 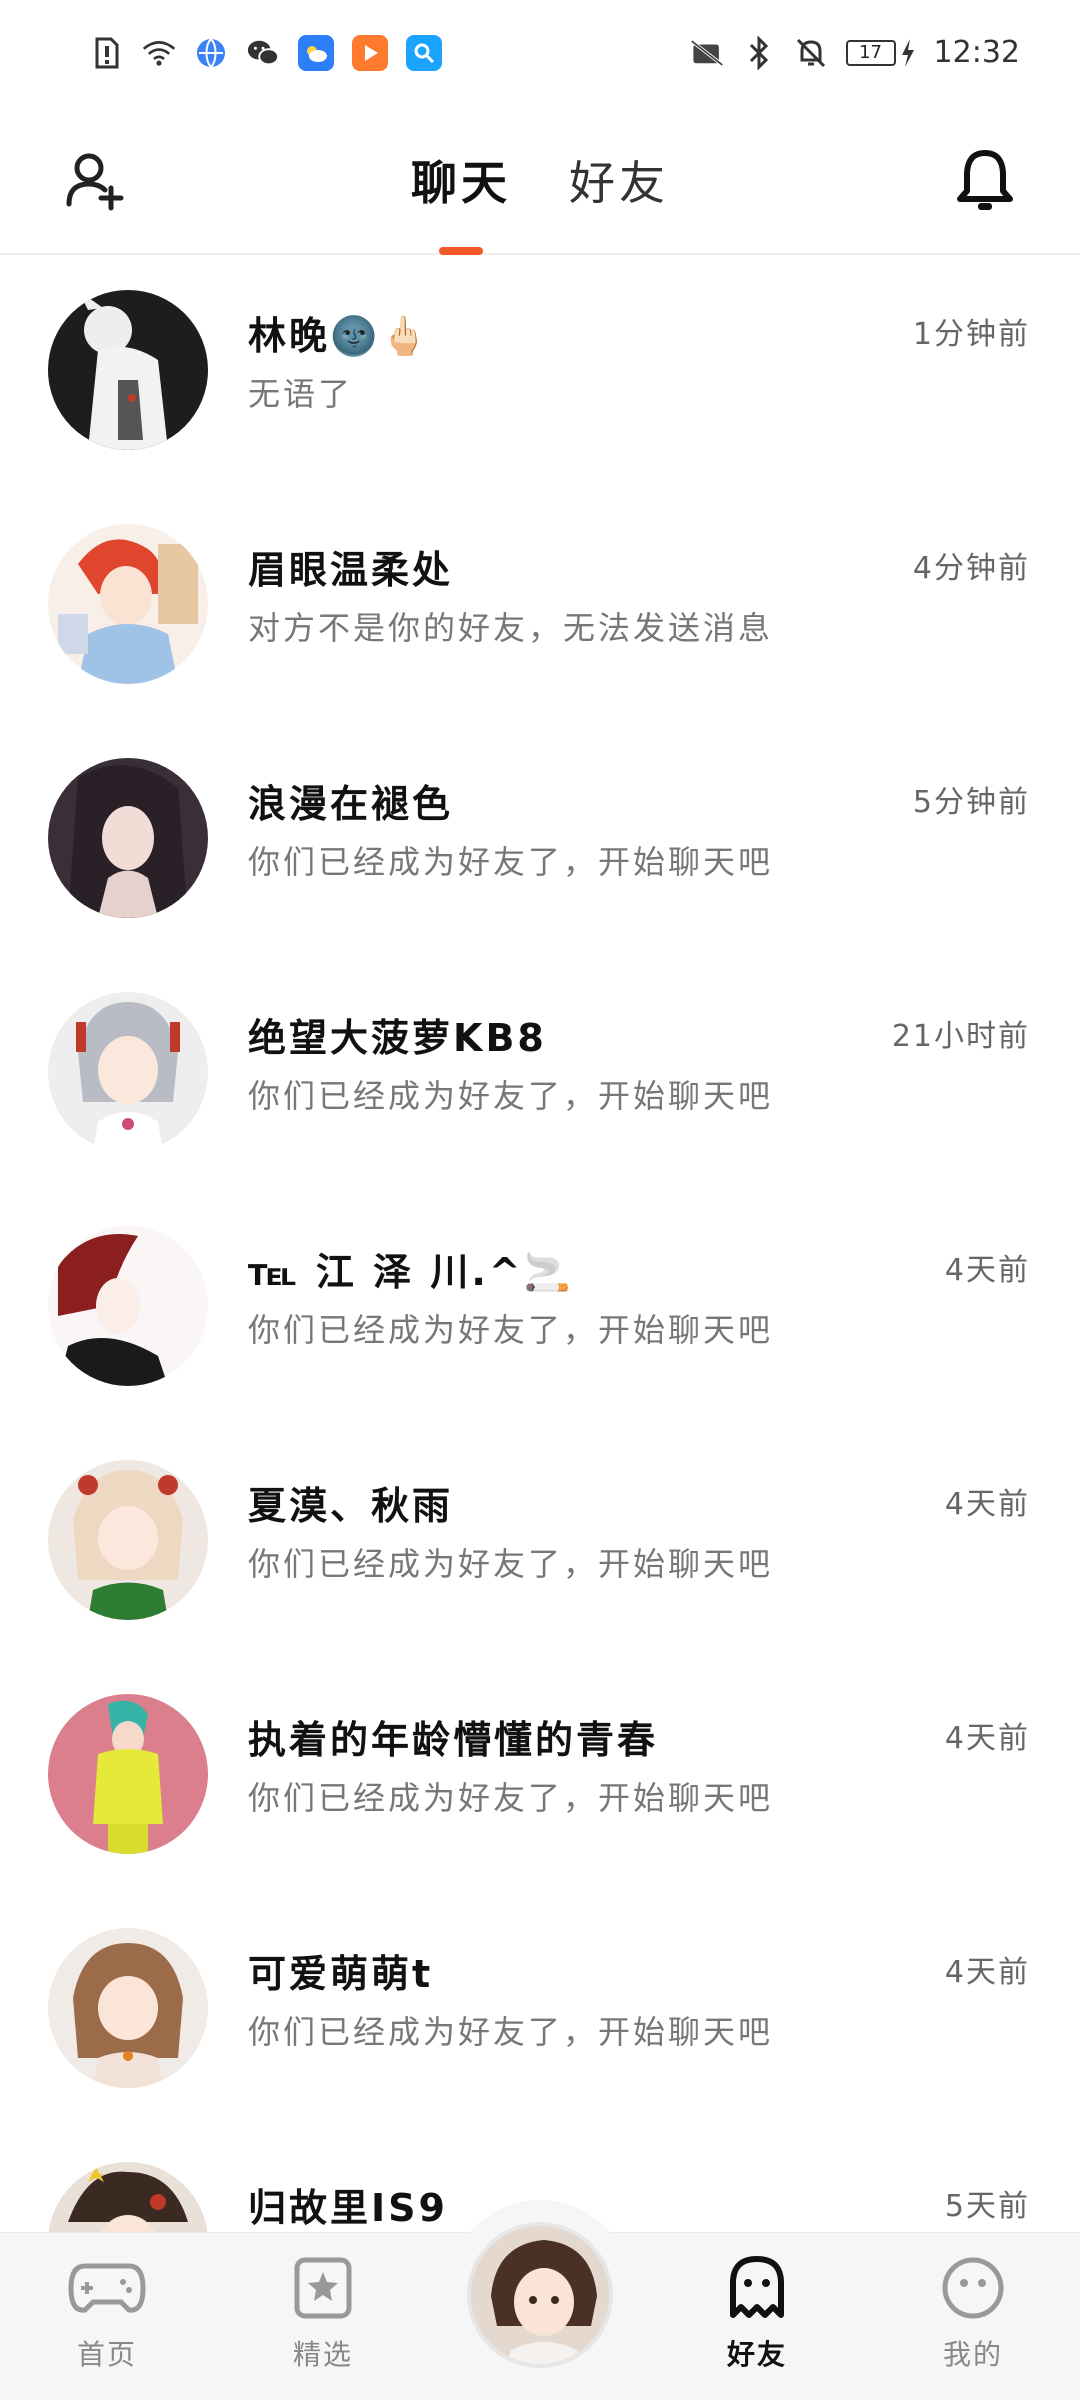 What do you see at coordinates (971, 802) in the screenshot?
I see `message-time: 5分钟前` at bounding box center [971, 802].